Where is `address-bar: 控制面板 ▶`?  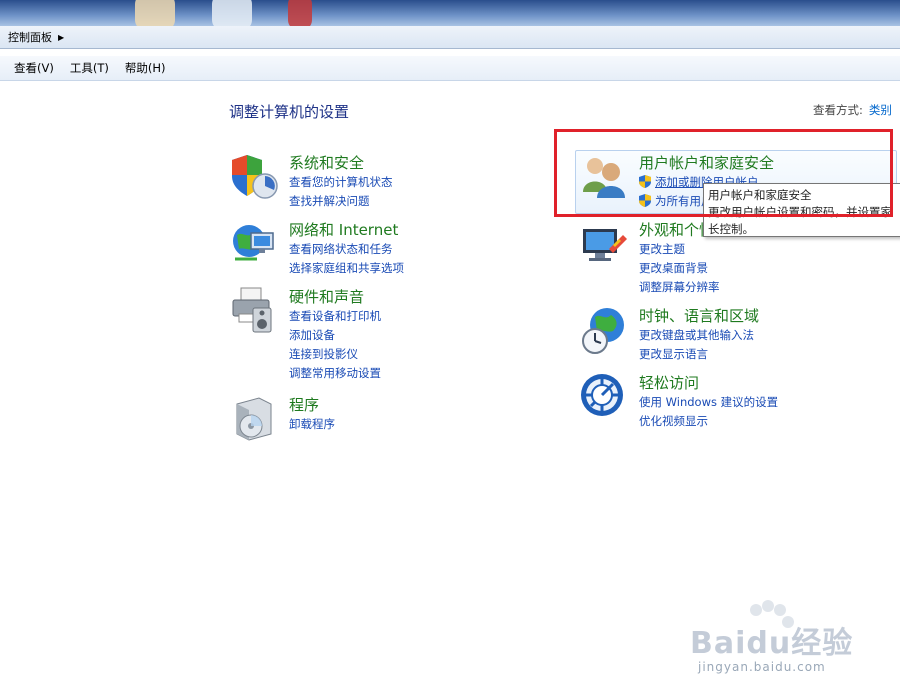
address-bar: 控制面板 ▶ is located at coordinates (450, 37).